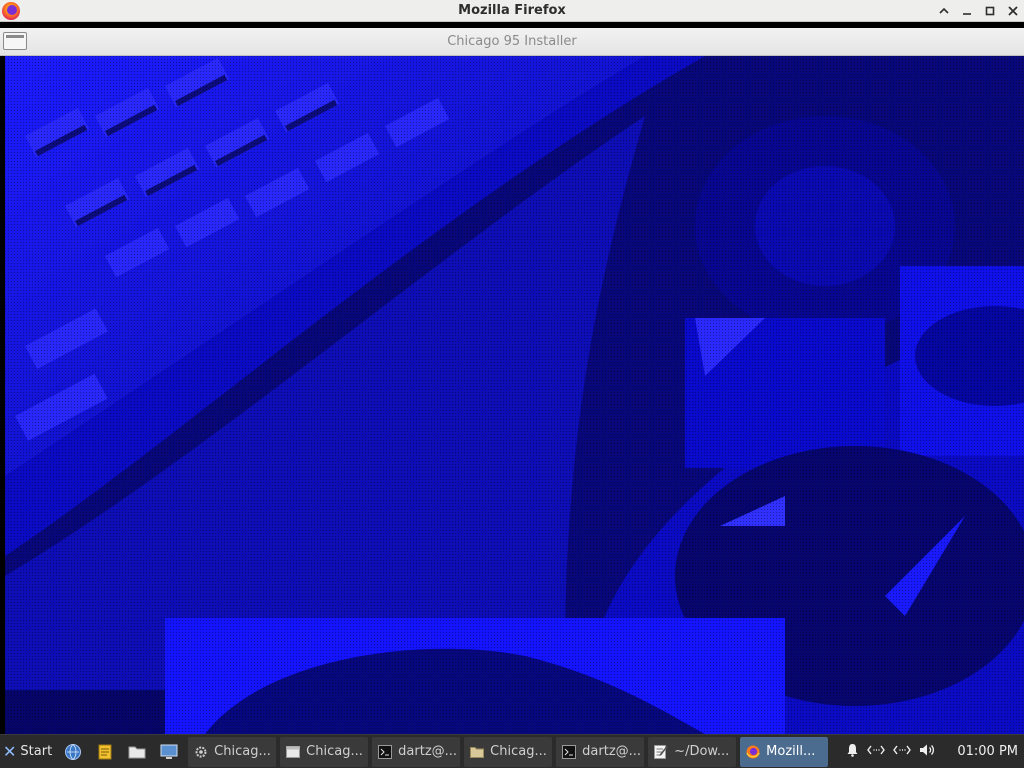 Image resolution: width=1024 pixels, height=768 pixels. I want to click on monitor-icon, so click(169, 751).